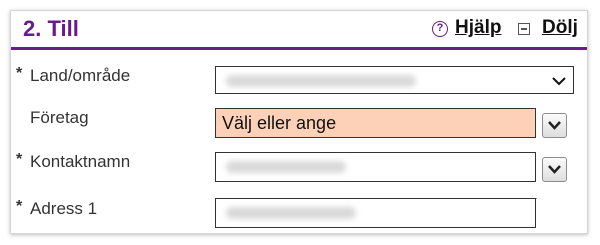  I want to click on help-icon: ?, so click(440, 29).